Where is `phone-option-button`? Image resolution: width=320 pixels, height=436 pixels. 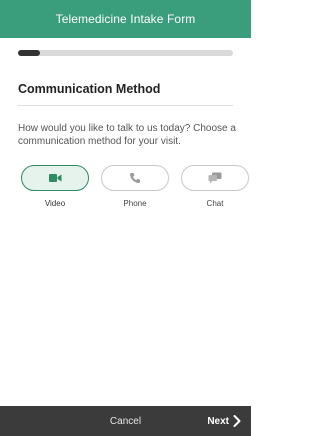 phone-option-button is located at coordinates (135, 178).